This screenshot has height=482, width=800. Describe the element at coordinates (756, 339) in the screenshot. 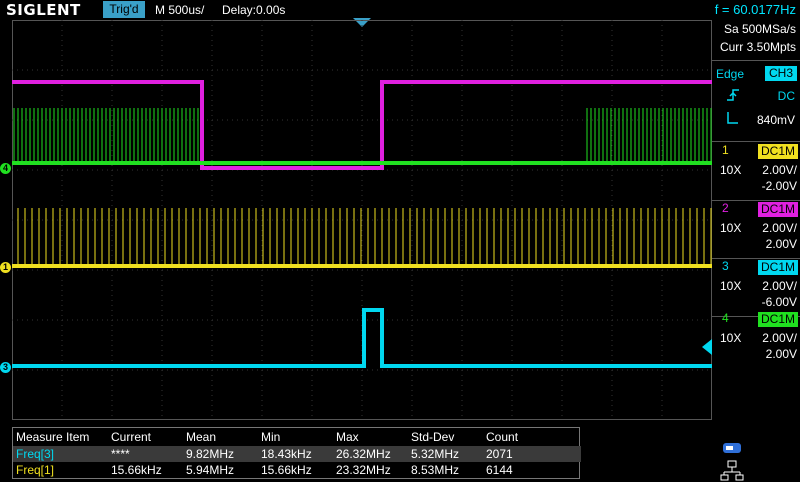

I see `channel-4-panel: 4 DC1M 10X 2.00V/ 2.00V` at that location.